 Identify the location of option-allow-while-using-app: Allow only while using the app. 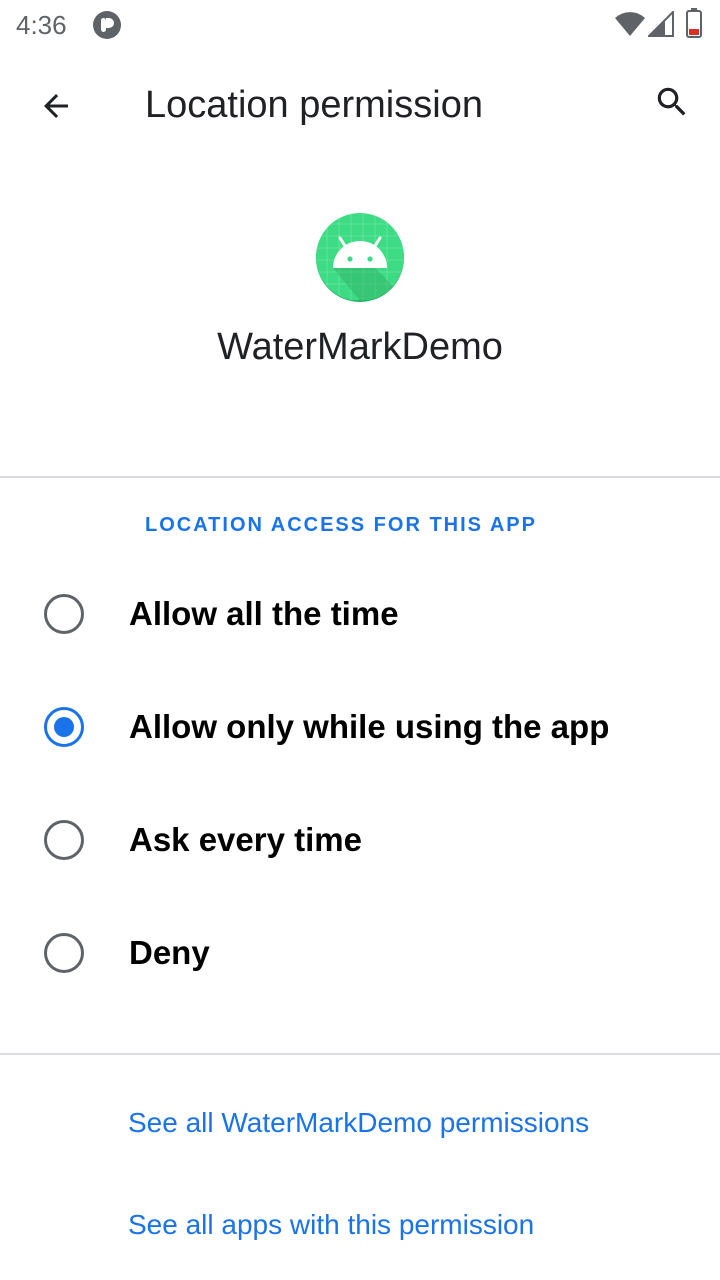
(360, 727).